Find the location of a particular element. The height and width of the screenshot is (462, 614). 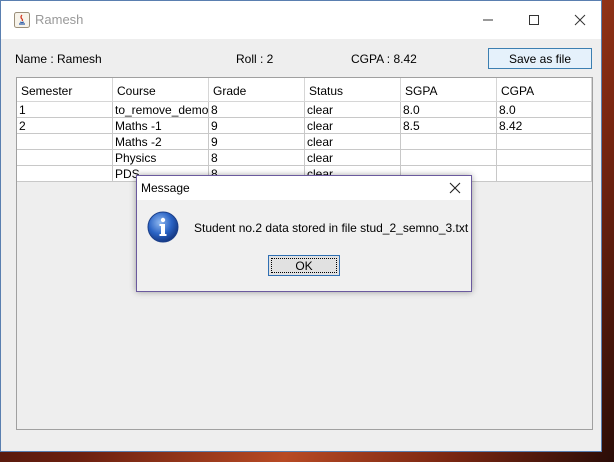

dialog-title-bar: Message is located at coordinates (304, 188).